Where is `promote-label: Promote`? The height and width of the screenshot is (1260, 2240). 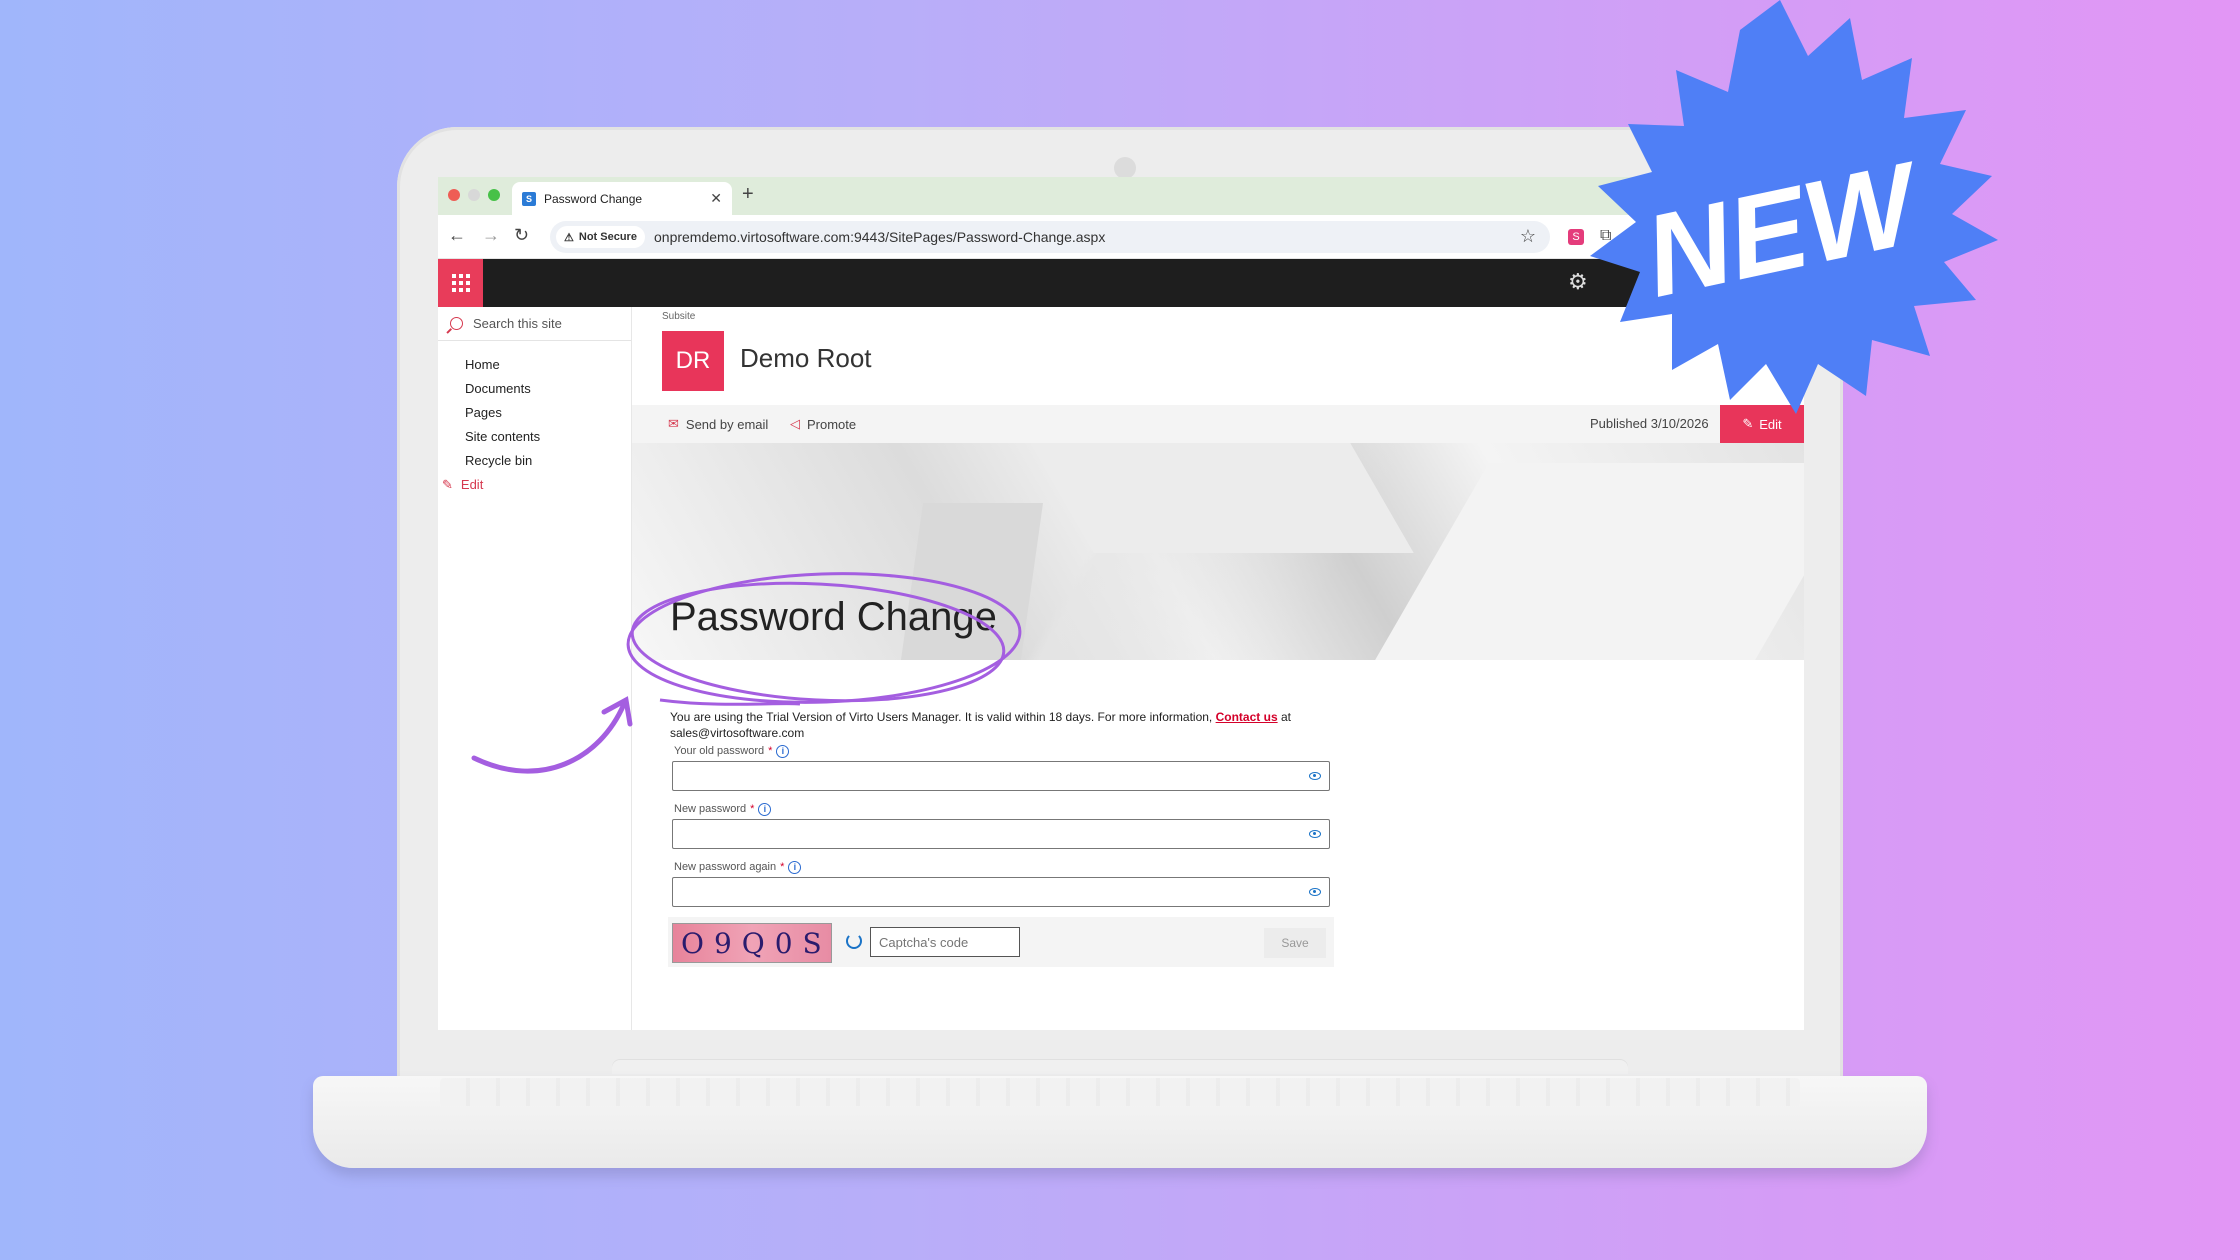 promote-label: Promote is located at coordinates (832, 424).